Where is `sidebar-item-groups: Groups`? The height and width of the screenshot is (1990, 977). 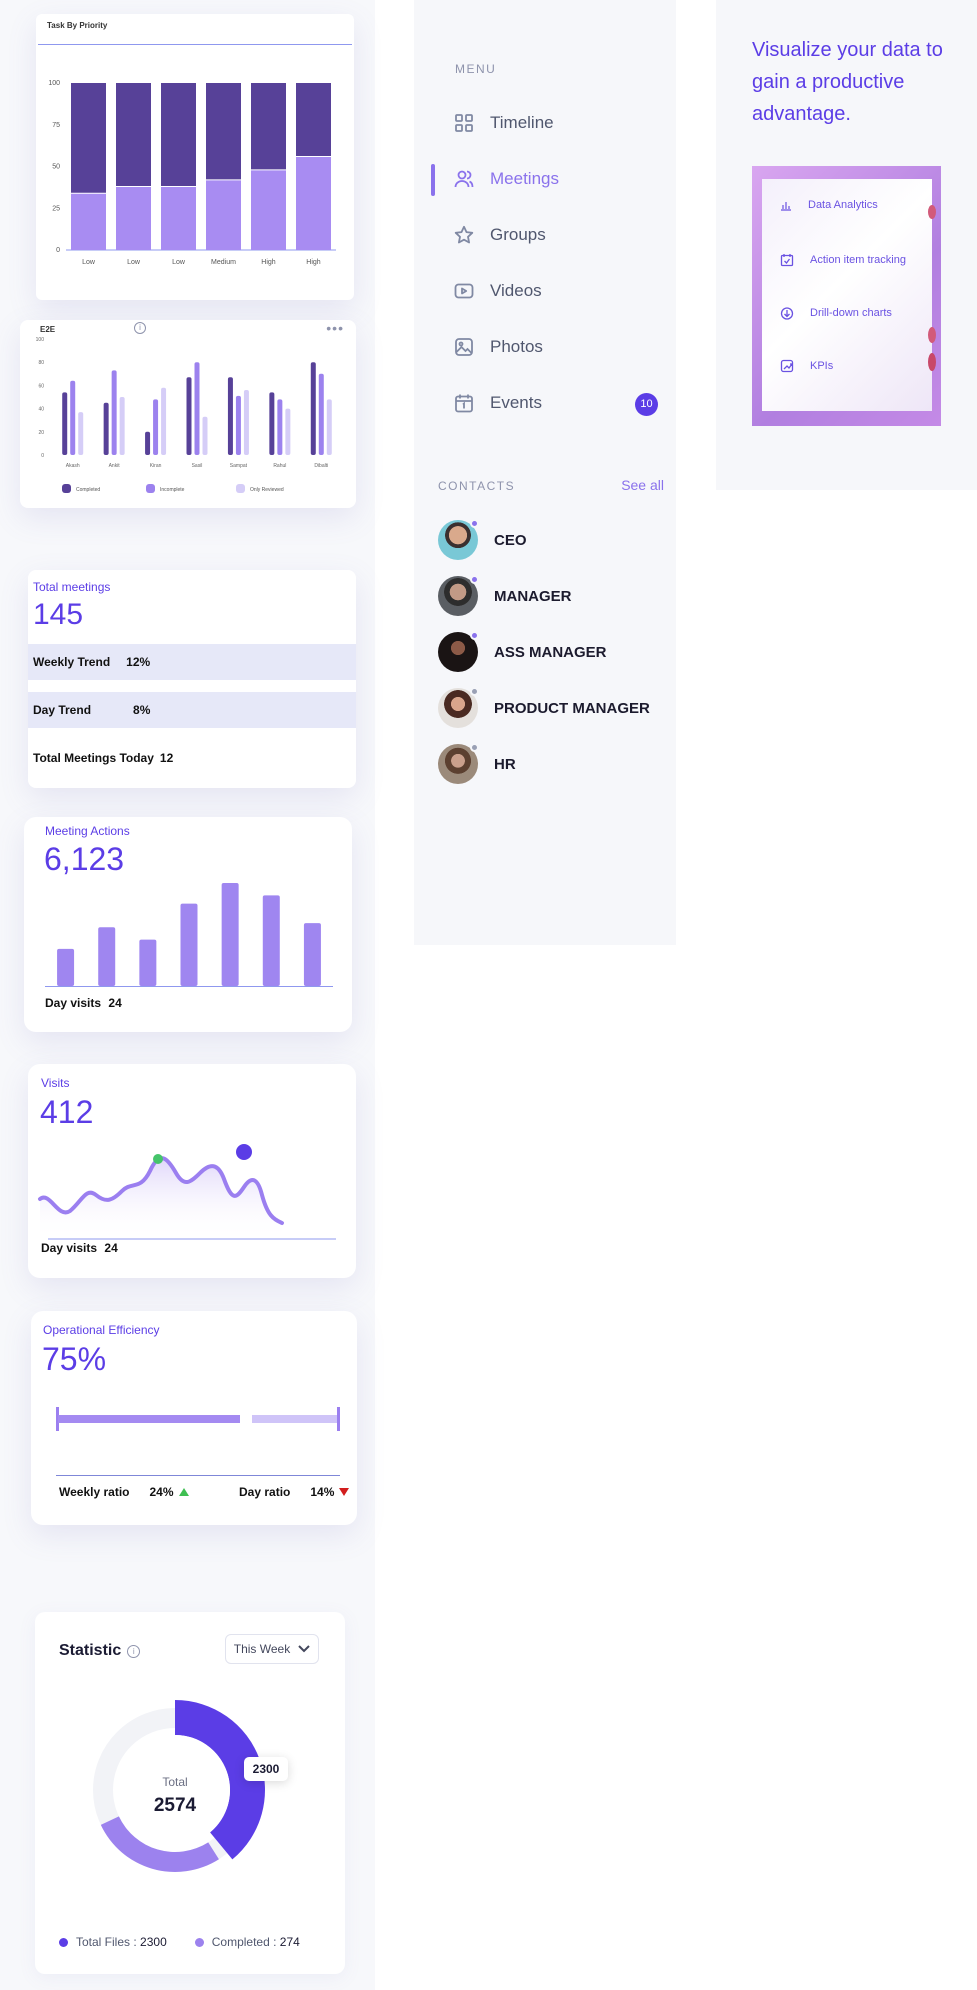
sidebar-item-groups: Groups is located at coordinates (500, 235).